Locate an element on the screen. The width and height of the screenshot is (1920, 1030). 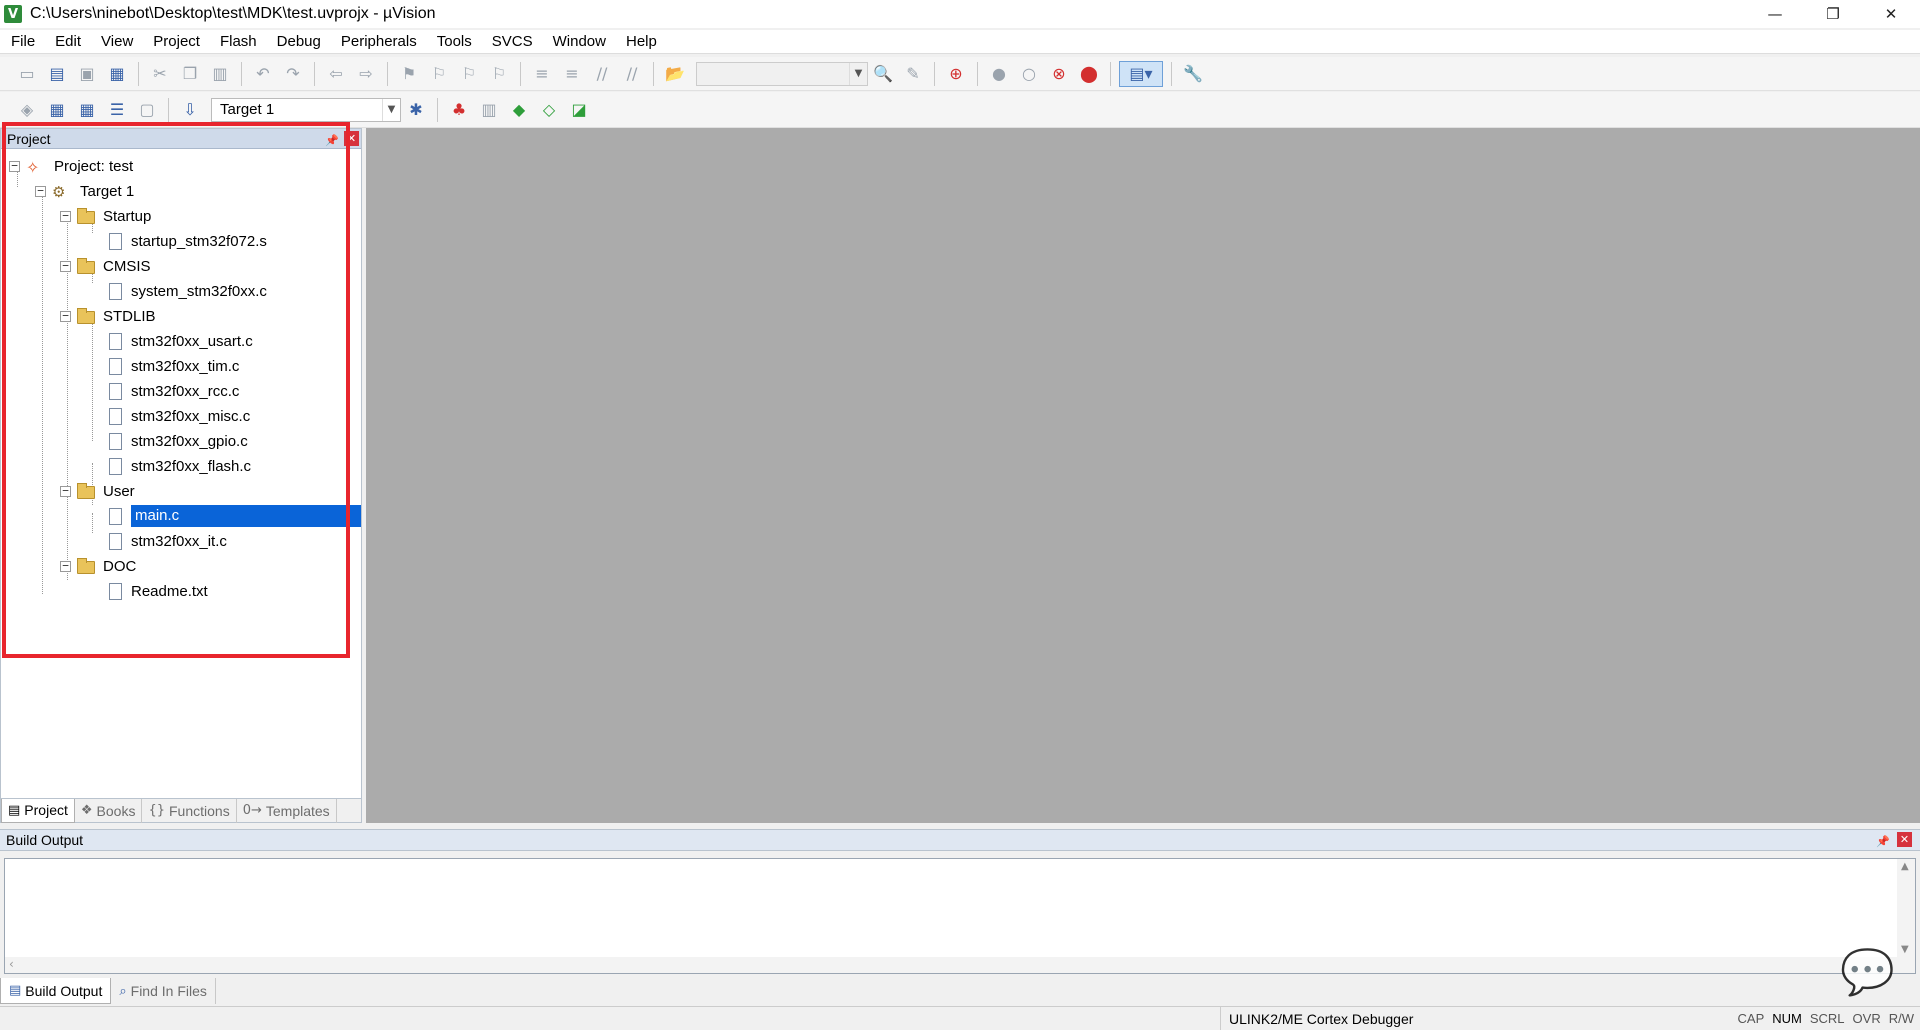
pack-installer-icon: ◪ is located at coordinates (579, 110).